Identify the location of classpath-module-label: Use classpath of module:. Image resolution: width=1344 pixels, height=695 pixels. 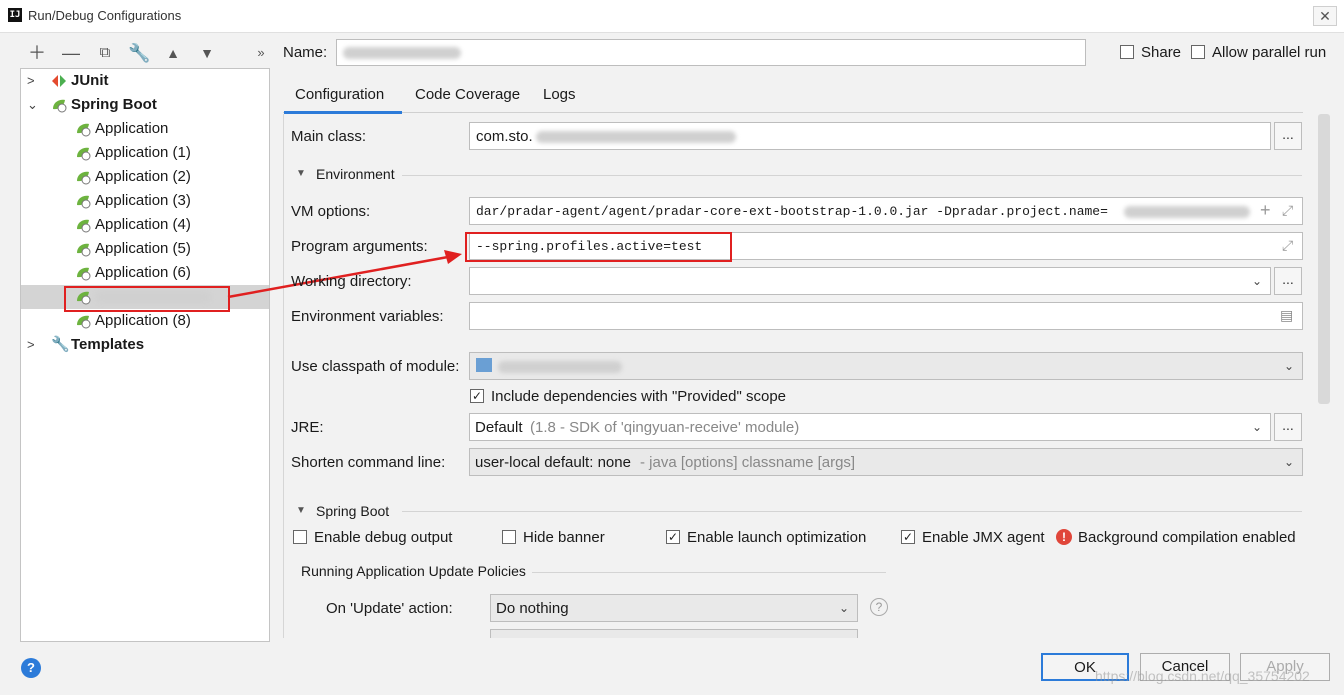
(375, 366).